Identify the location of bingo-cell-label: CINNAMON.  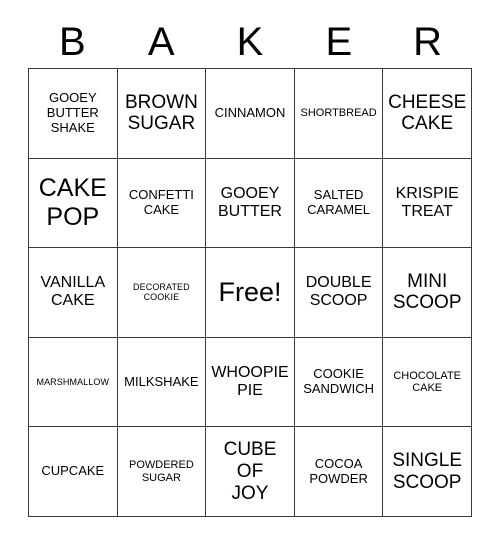
(250, 112).